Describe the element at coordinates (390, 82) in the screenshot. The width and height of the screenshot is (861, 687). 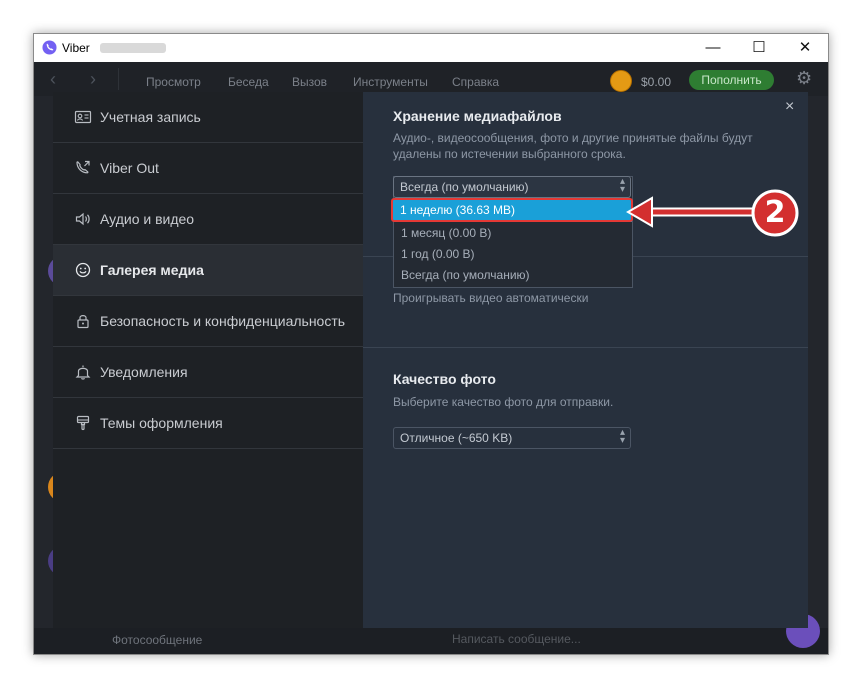
I see `menu-item-tools: Инструменты` at that location.